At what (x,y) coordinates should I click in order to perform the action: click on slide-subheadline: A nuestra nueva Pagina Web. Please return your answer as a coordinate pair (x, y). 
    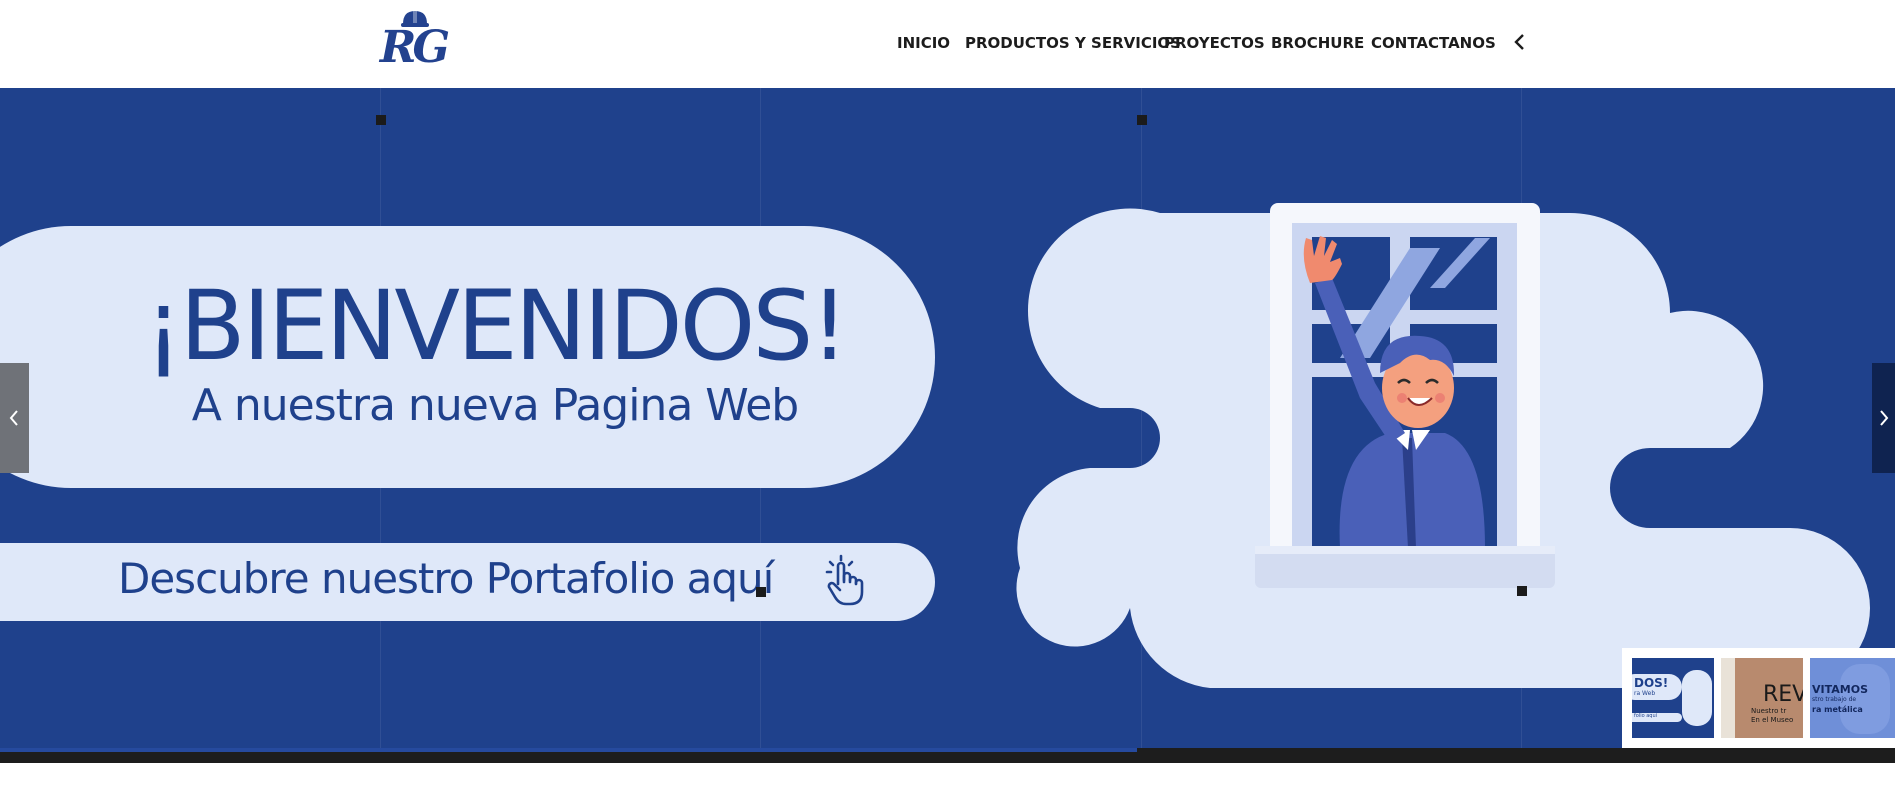
    Looking at the image, I should click on (495, 405).